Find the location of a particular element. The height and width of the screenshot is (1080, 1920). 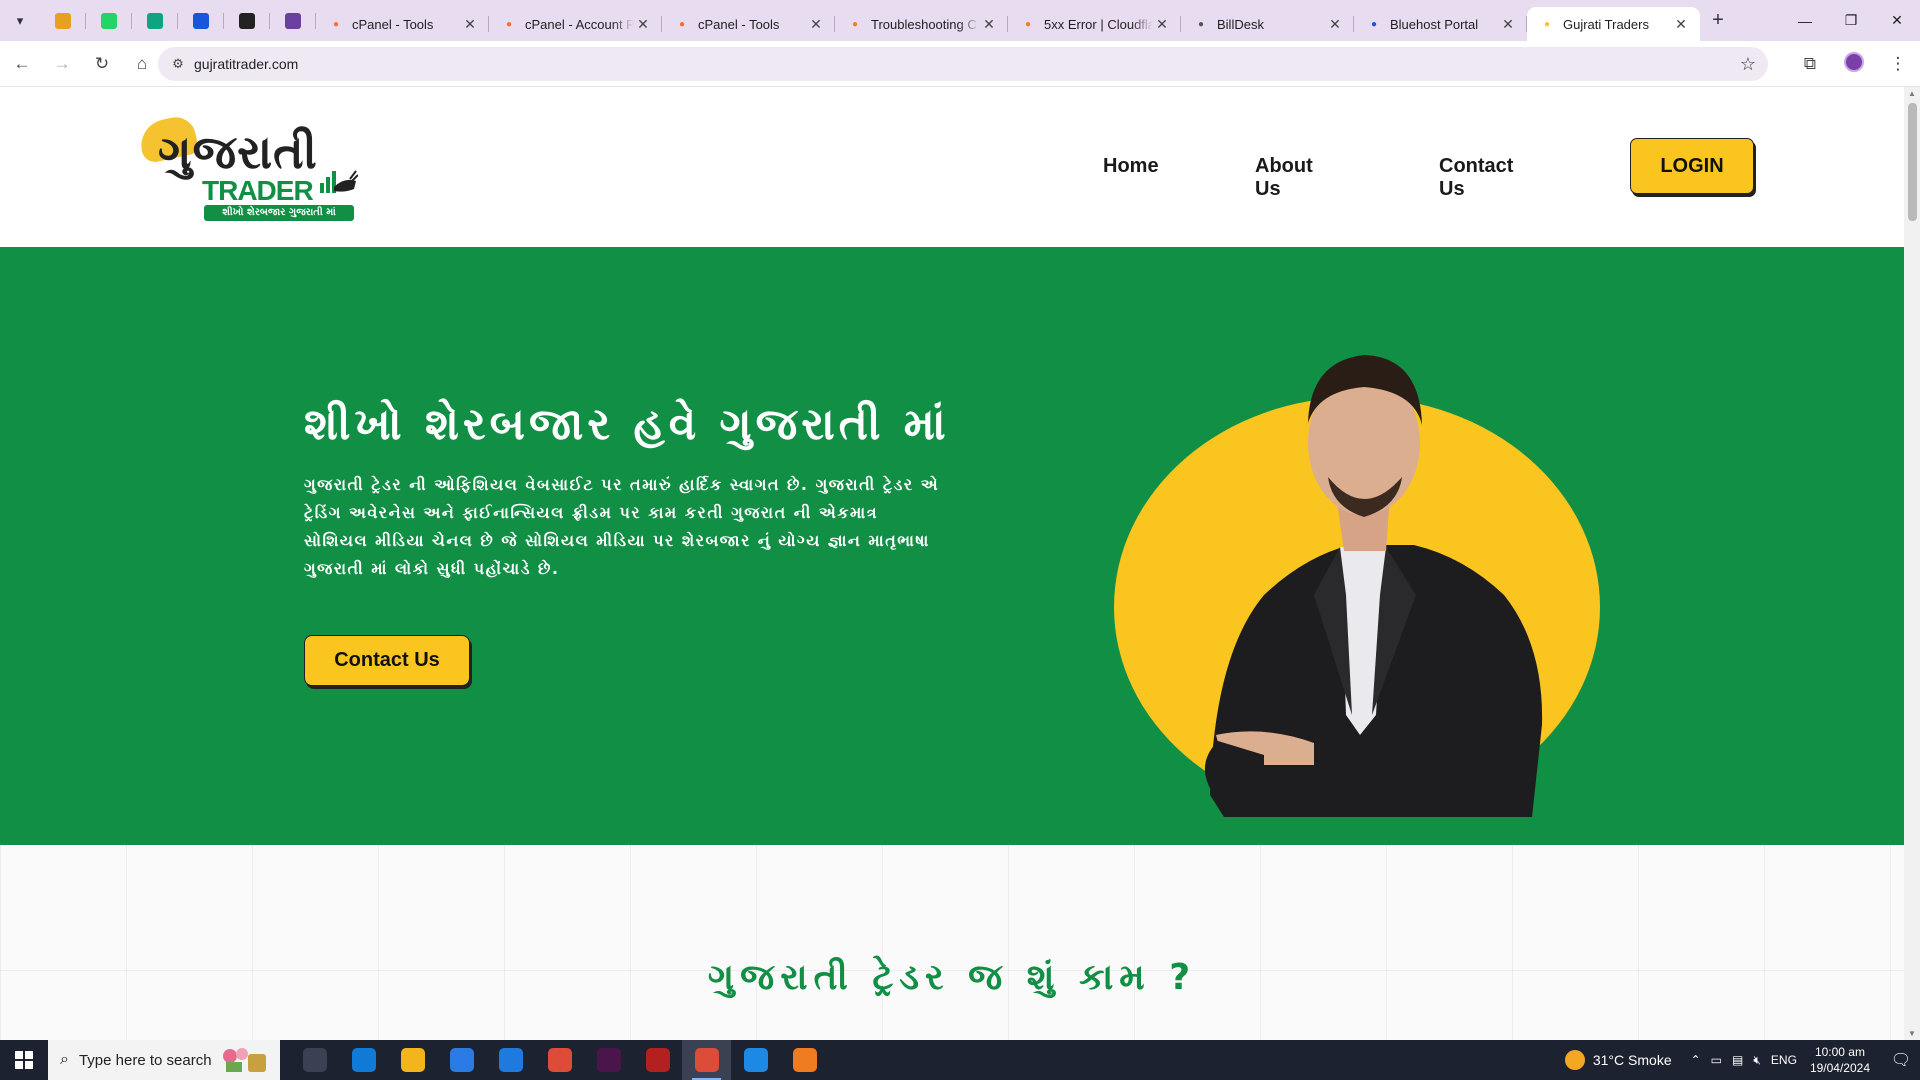

edge-icon is located at coordinates (363, 1060).